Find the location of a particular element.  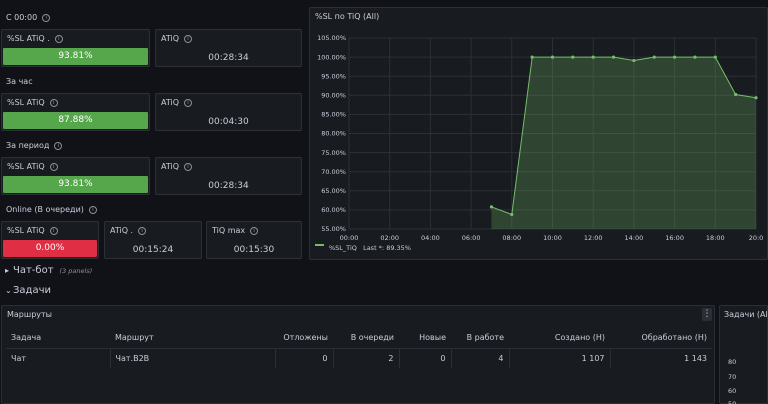

row-header-tasks: ⌄Задачи is located at coordinates (28, 290).